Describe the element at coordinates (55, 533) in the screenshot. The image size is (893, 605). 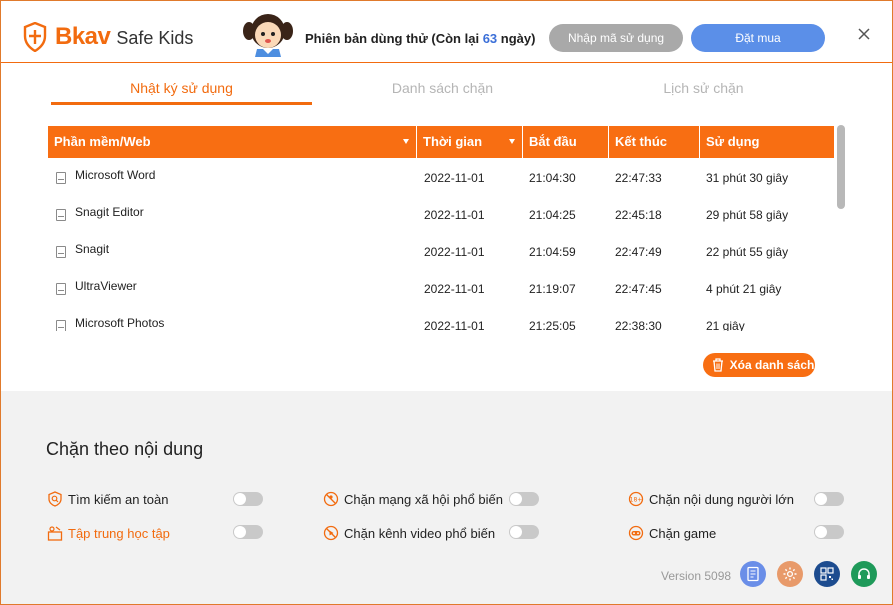
I see `study-focus-icon` at that location.